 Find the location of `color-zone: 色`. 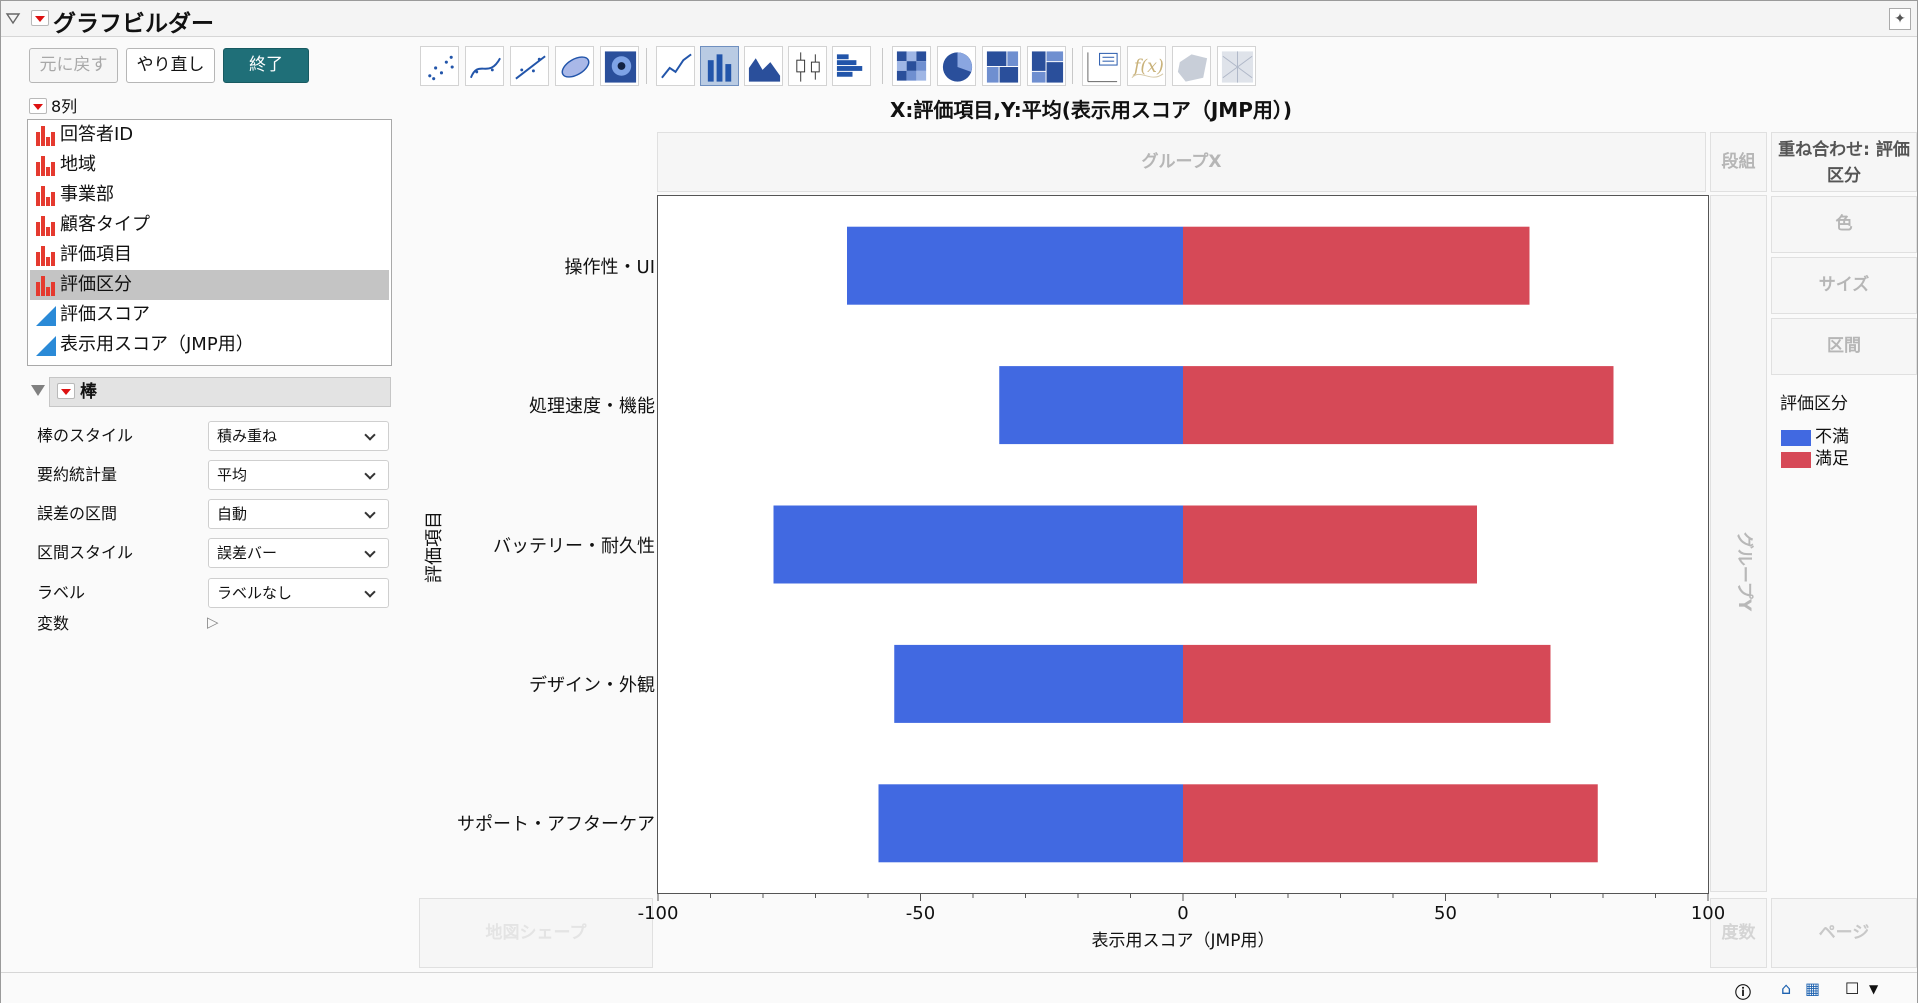

color-zone: 色 is located at coordinates (1844, 224).